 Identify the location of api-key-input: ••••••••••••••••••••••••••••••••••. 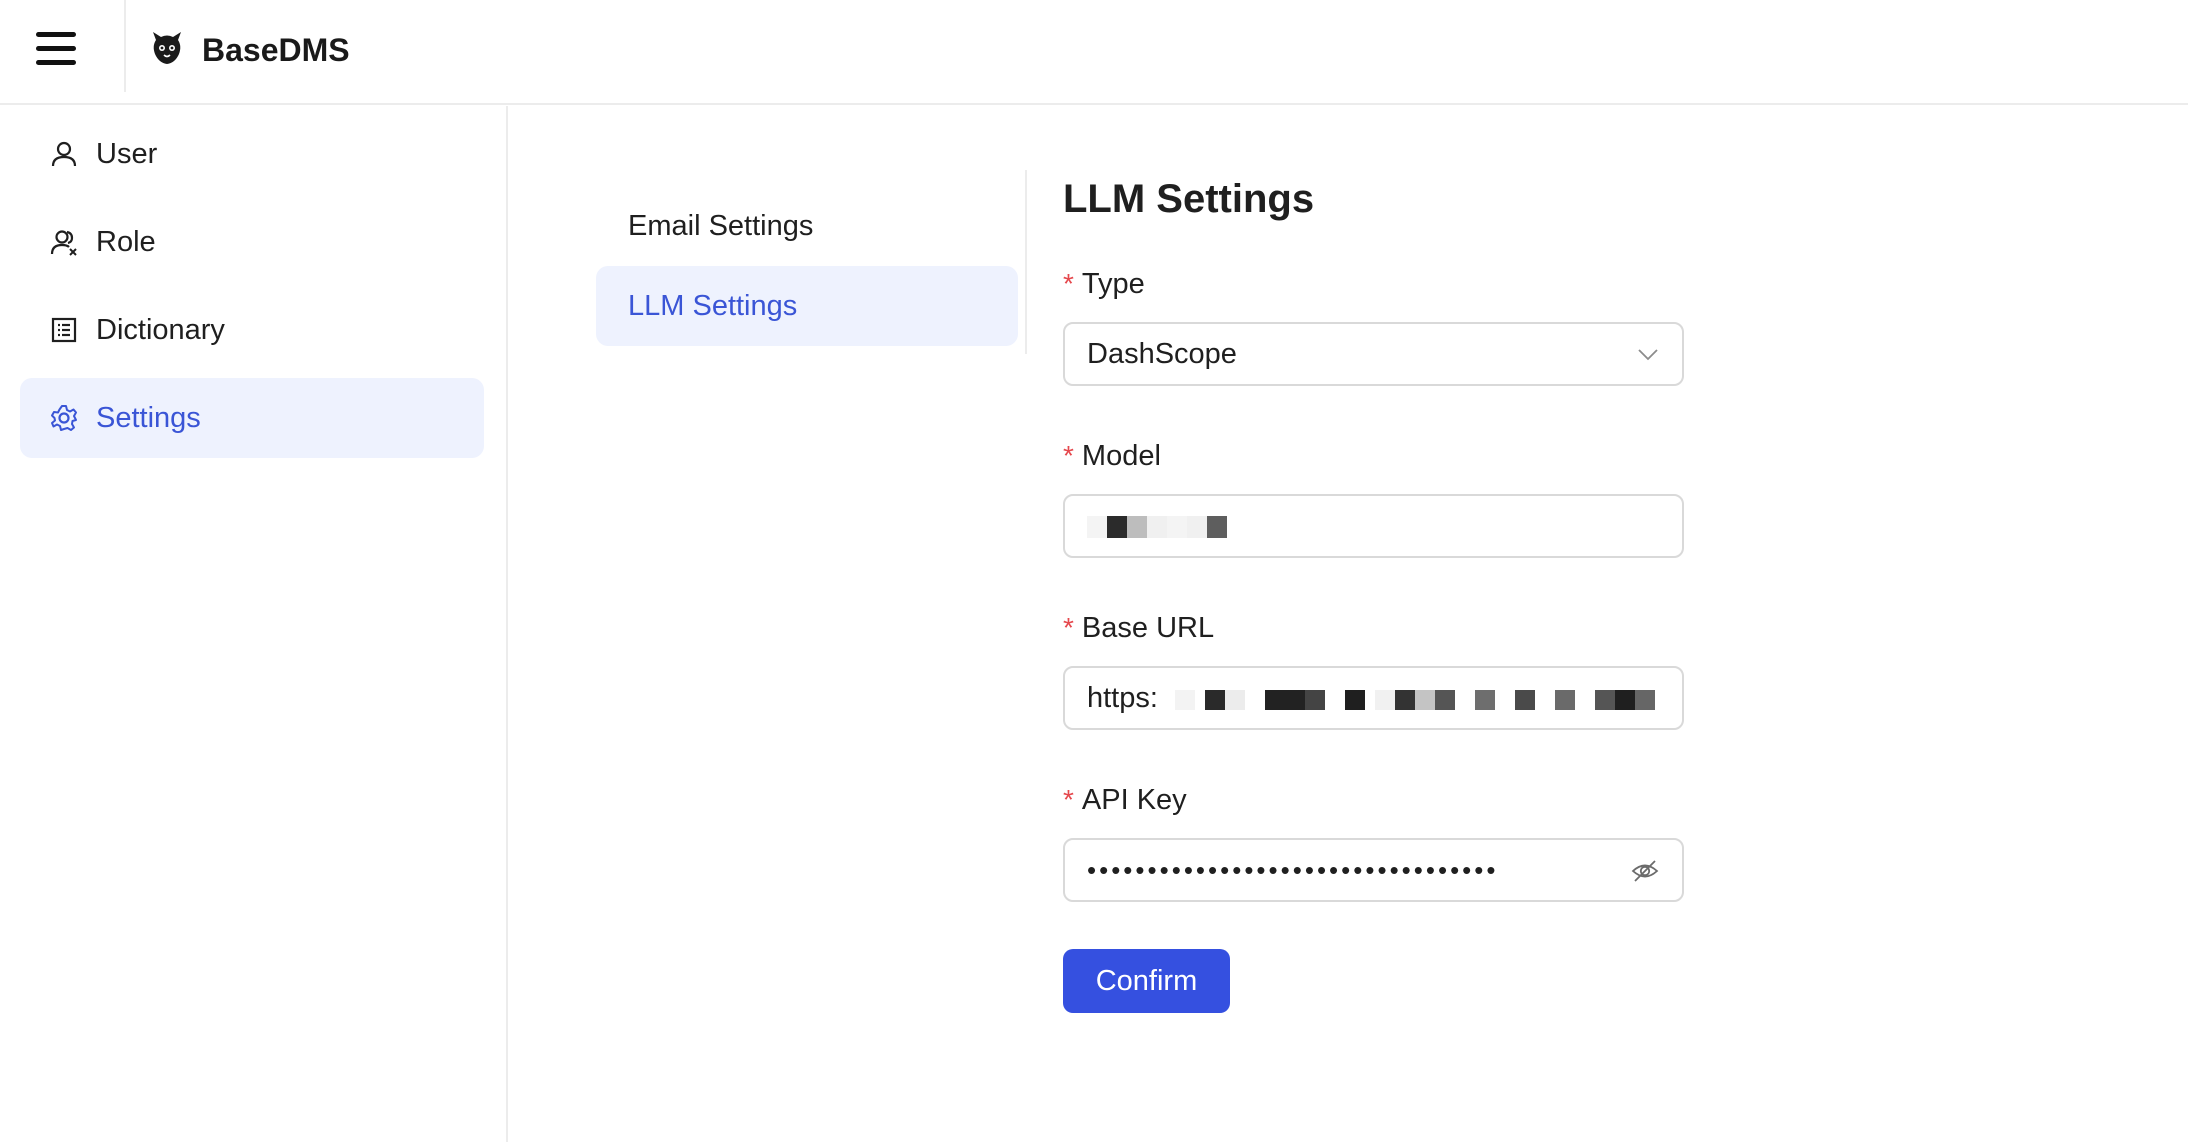
(1373, 870).